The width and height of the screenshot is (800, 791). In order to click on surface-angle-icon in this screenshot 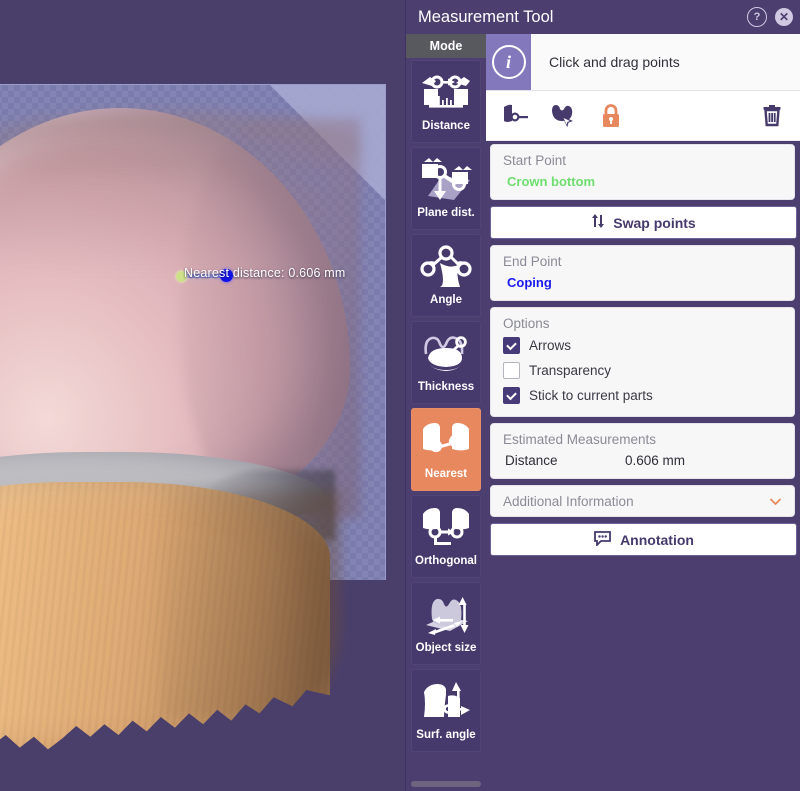, I will do `click(446, 699)`.